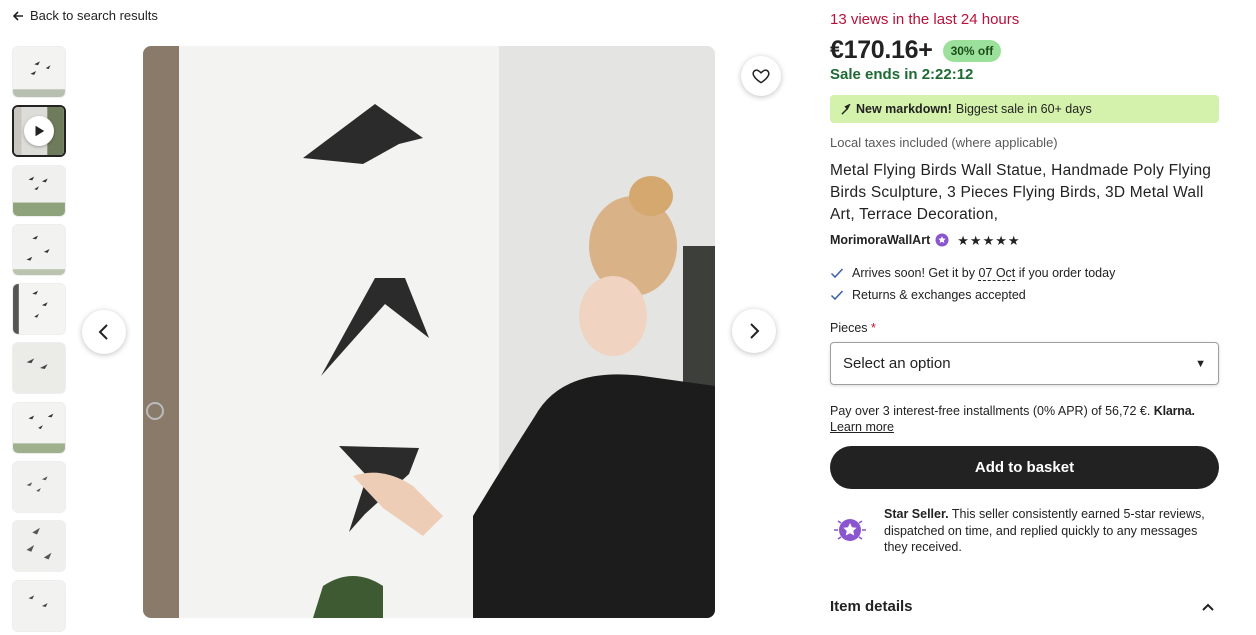 The image size is (1256, 635). I want to click on tag-icon, so click(846, 109).